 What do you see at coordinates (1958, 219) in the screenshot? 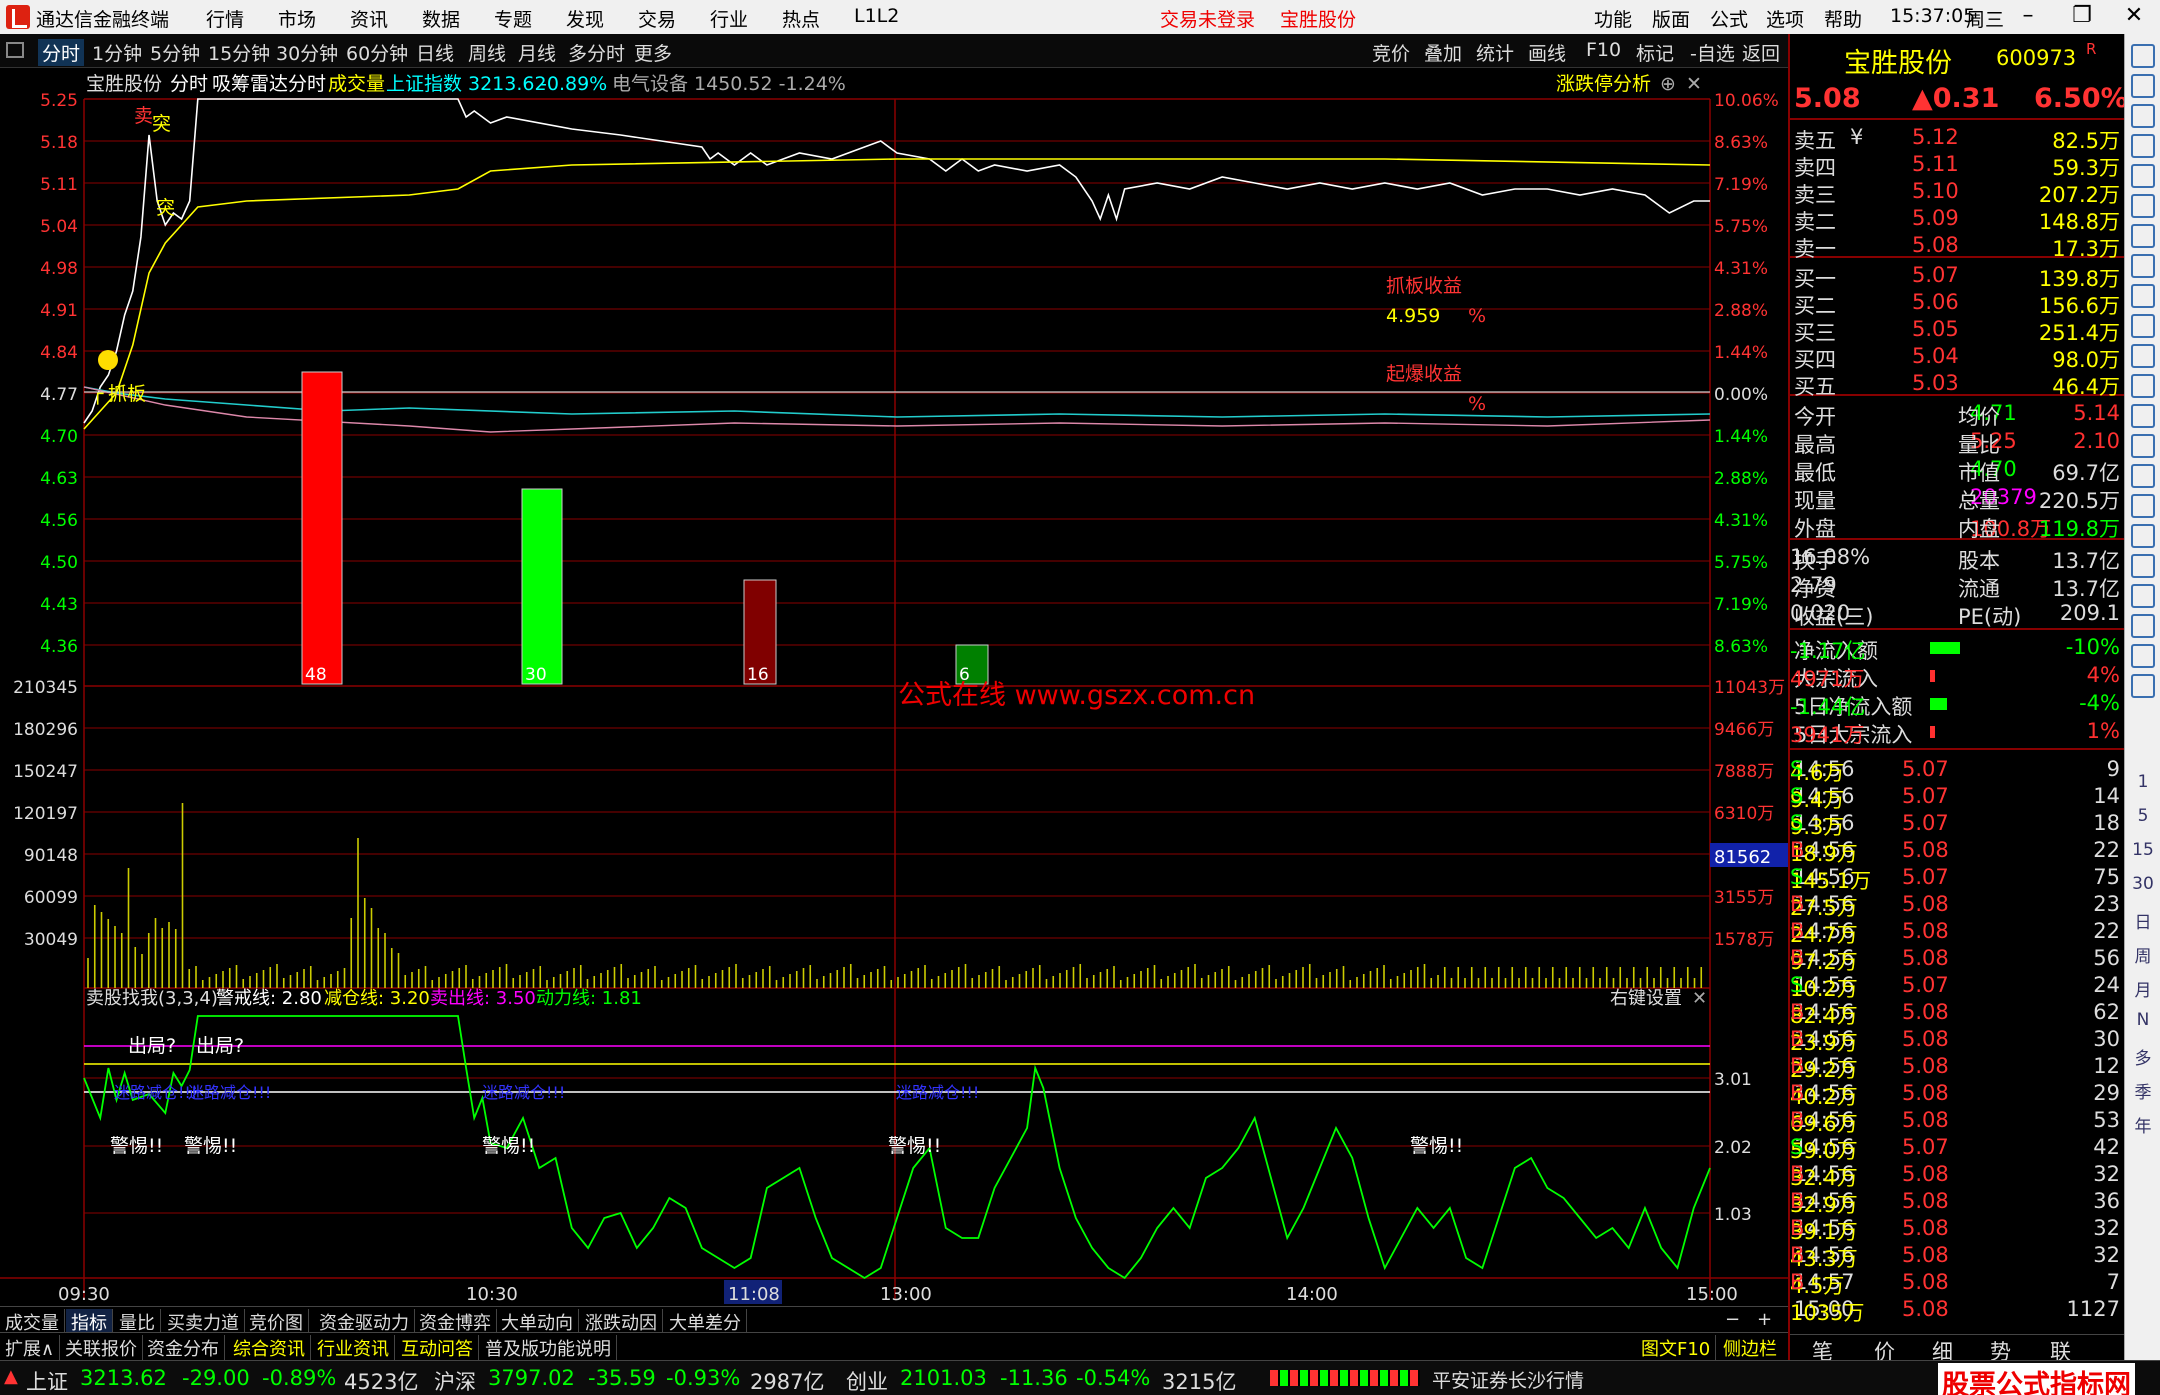
I see `ask-row: 卖二 5.09 148.8万` at bounding box center [1958, 219].